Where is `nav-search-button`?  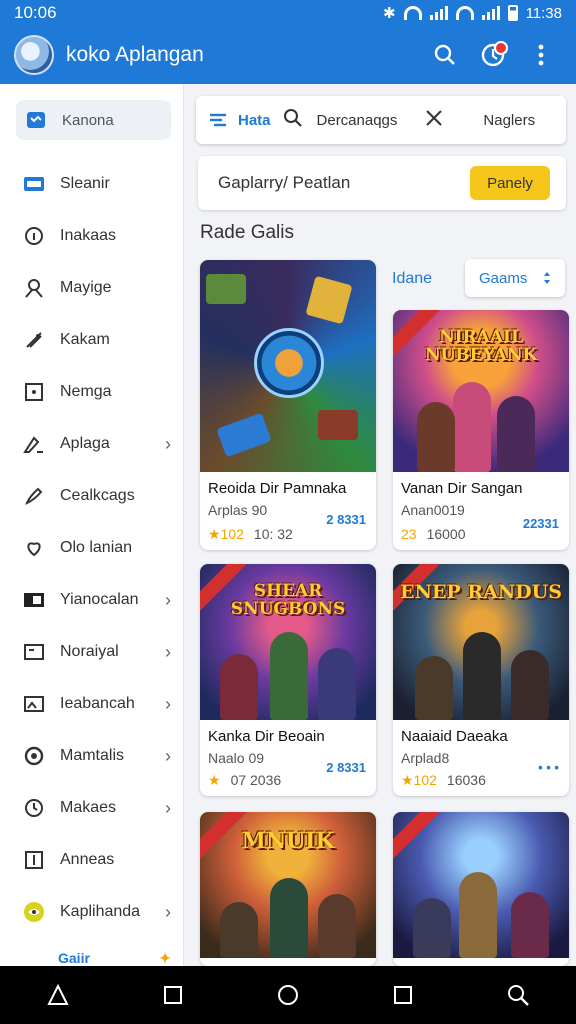 nav-search-button is located at coordinates (518, 995).